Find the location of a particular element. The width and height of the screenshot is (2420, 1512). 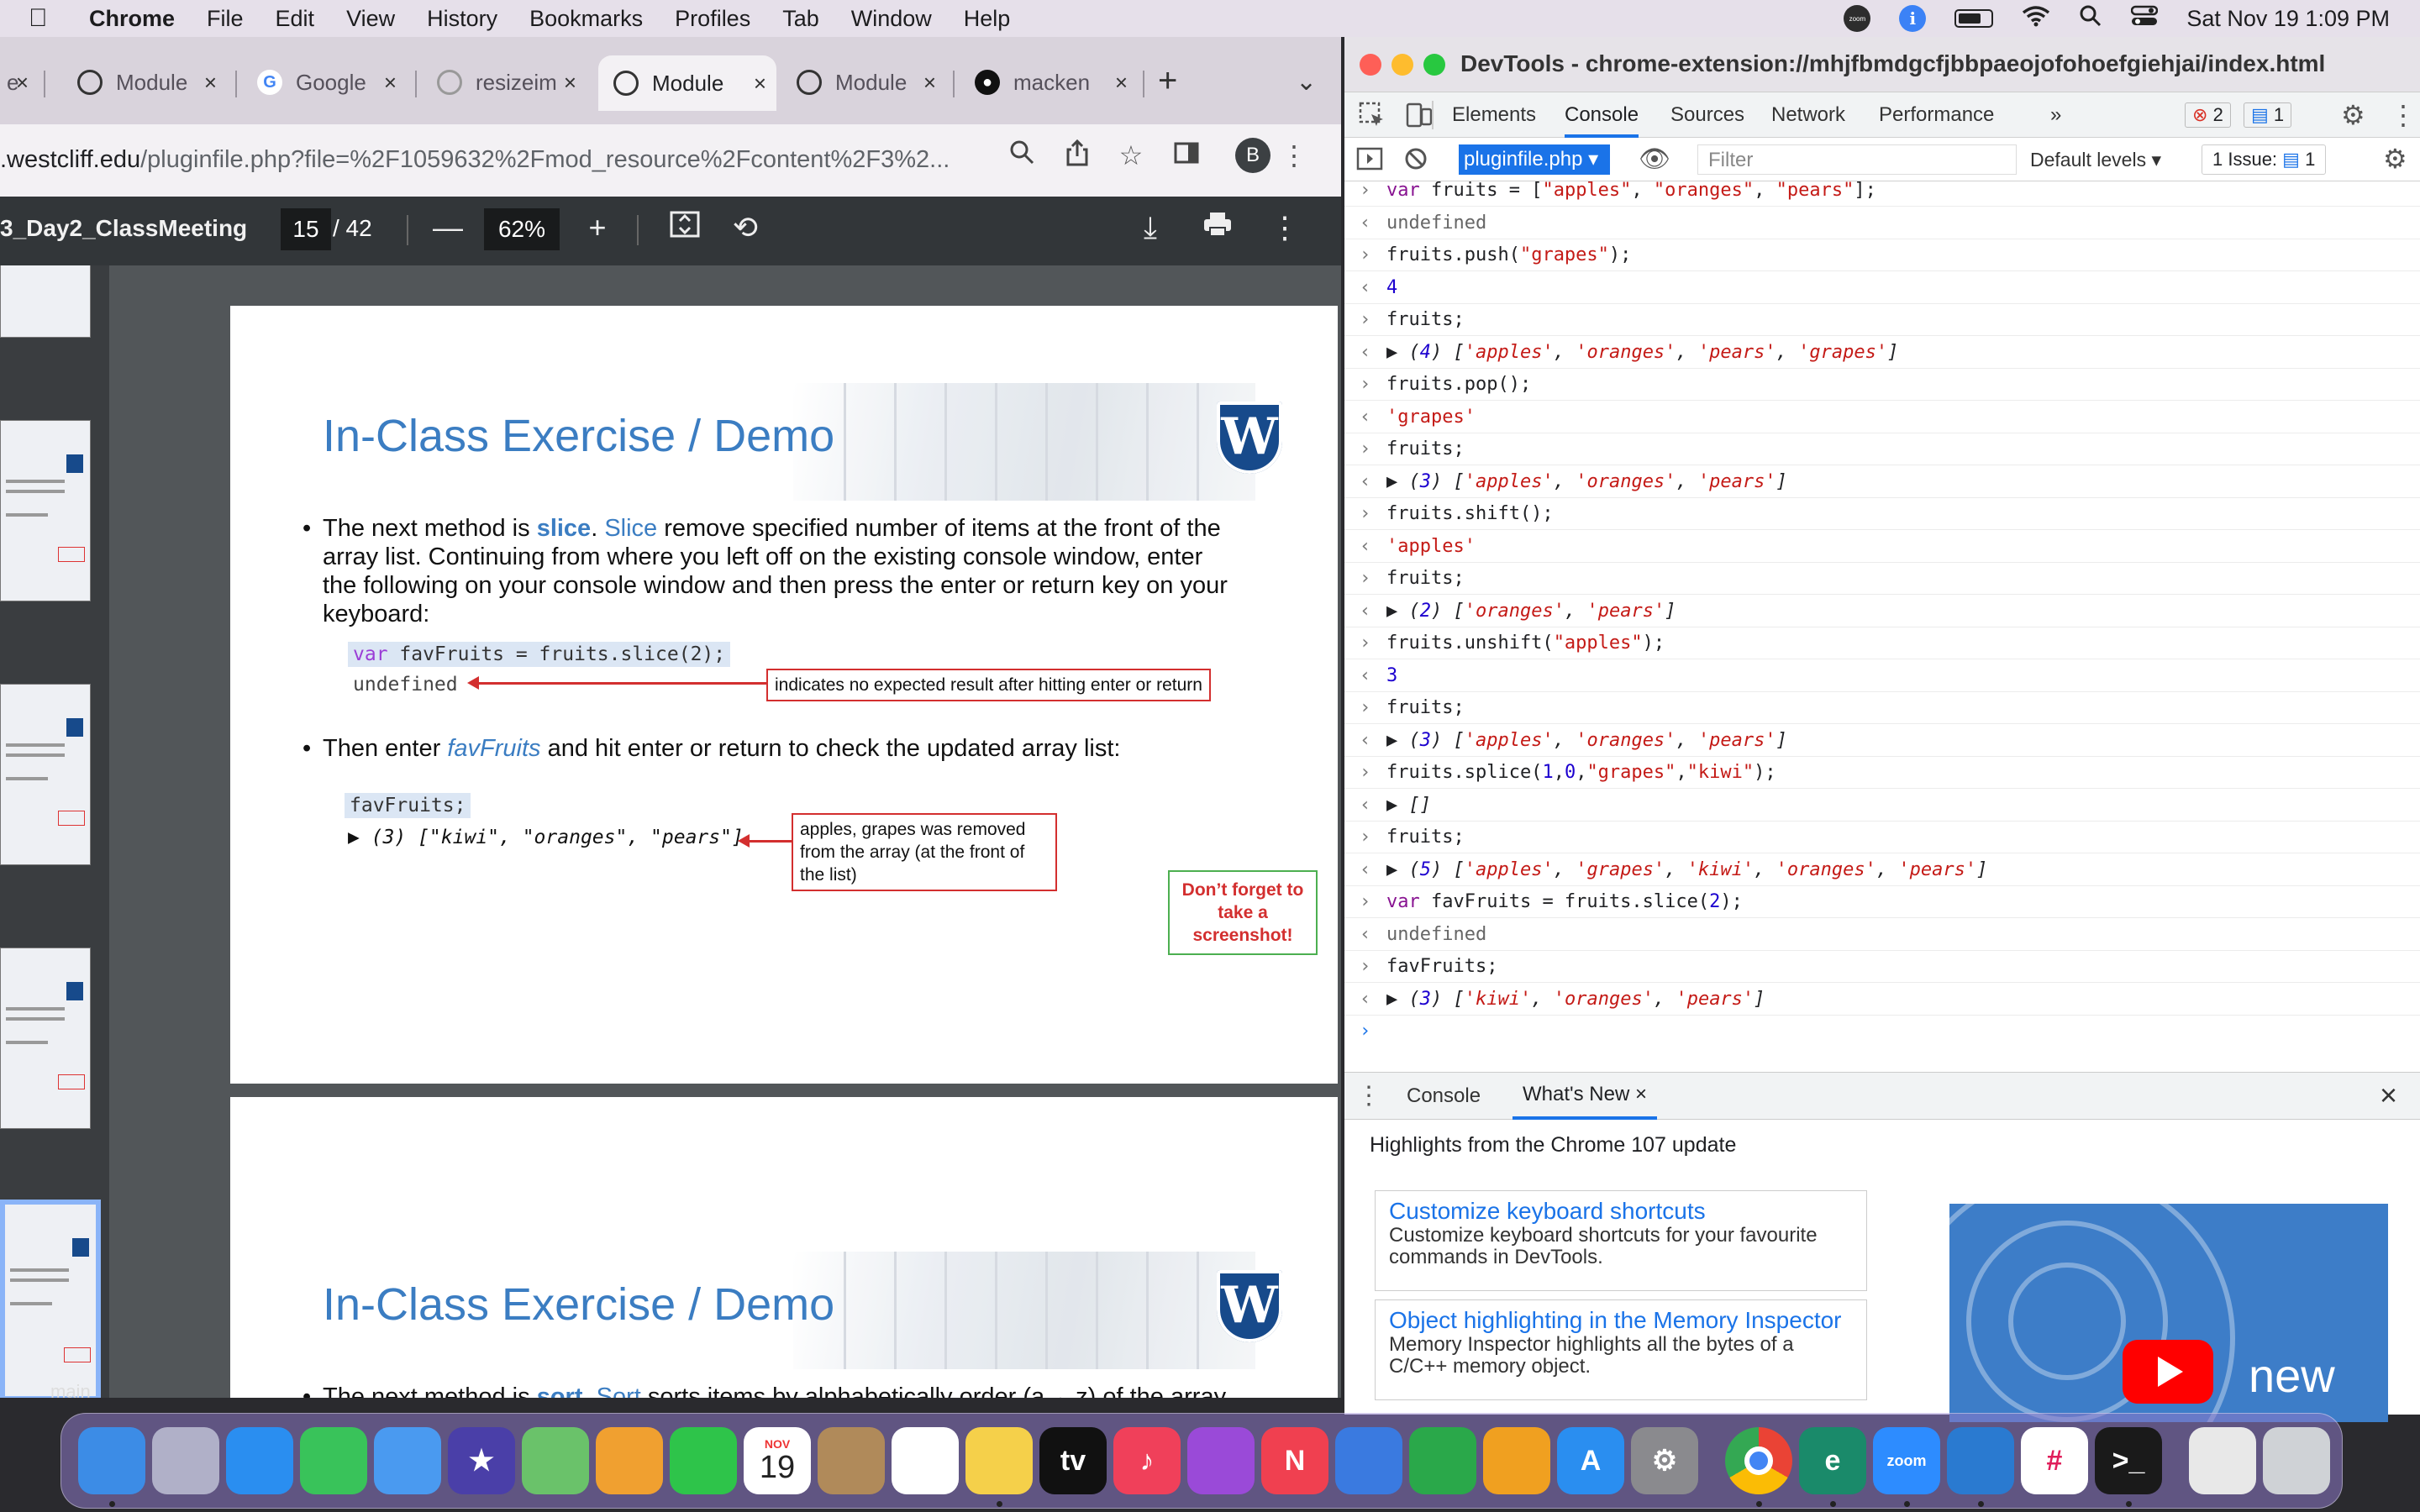

menu-edit: Edit is located at coordinates (295, 19).